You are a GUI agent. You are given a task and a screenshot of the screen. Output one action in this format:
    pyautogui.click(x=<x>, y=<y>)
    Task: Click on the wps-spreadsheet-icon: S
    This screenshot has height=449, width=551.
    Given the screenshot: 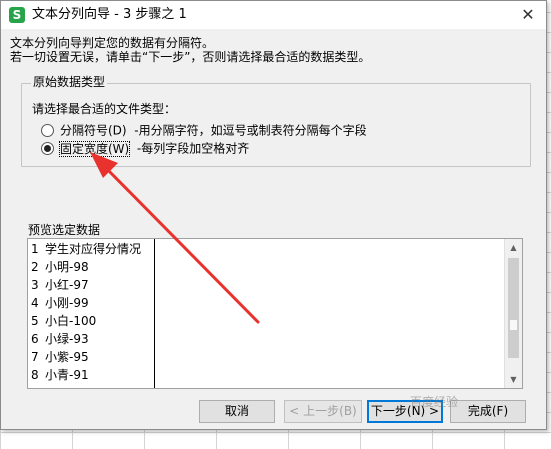 What is the action you would take?
    pyautogui.click(x=17, y=15)
    